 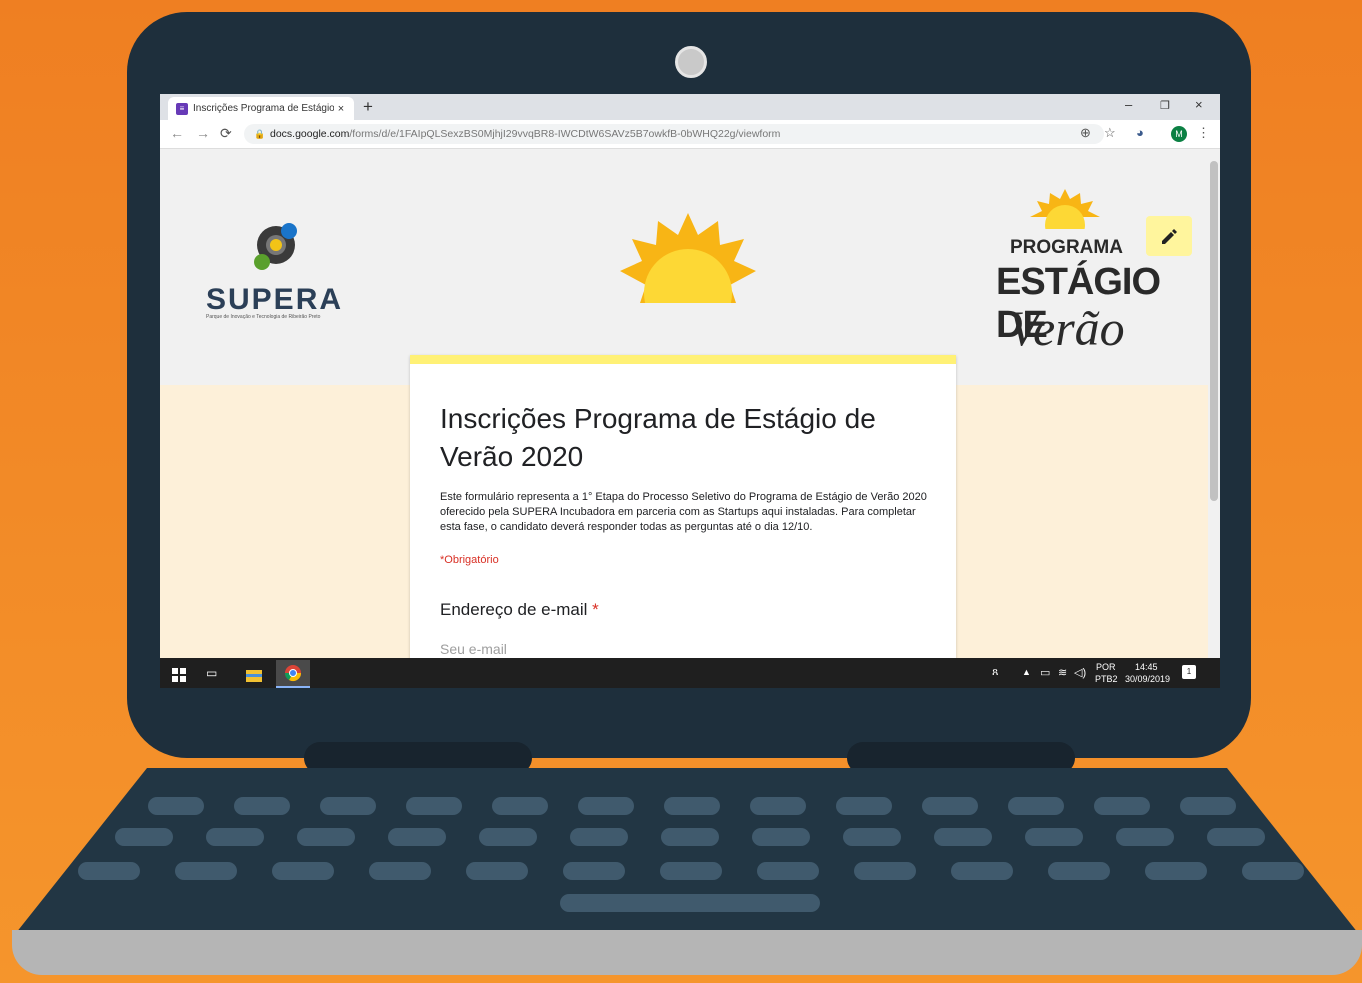 I want to click on forward-icon: →, so click(x=203, y=133).